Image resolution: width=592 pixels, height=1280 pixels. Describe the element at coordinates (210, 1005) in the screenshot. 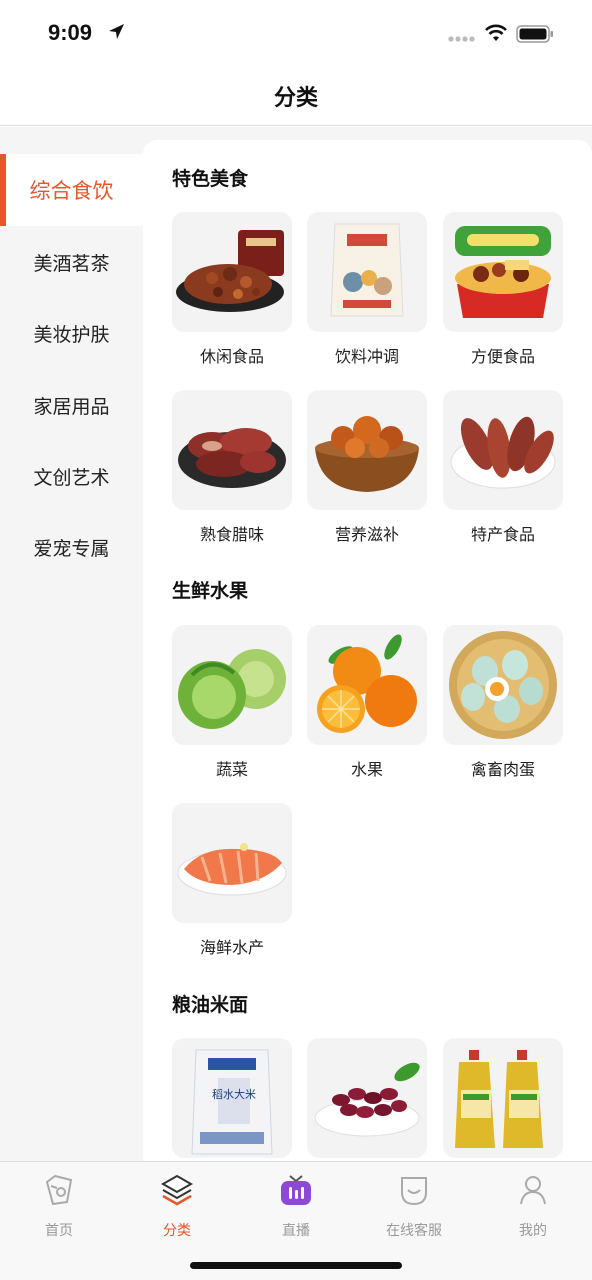

I see `section-title: 粮油米面` at that location.